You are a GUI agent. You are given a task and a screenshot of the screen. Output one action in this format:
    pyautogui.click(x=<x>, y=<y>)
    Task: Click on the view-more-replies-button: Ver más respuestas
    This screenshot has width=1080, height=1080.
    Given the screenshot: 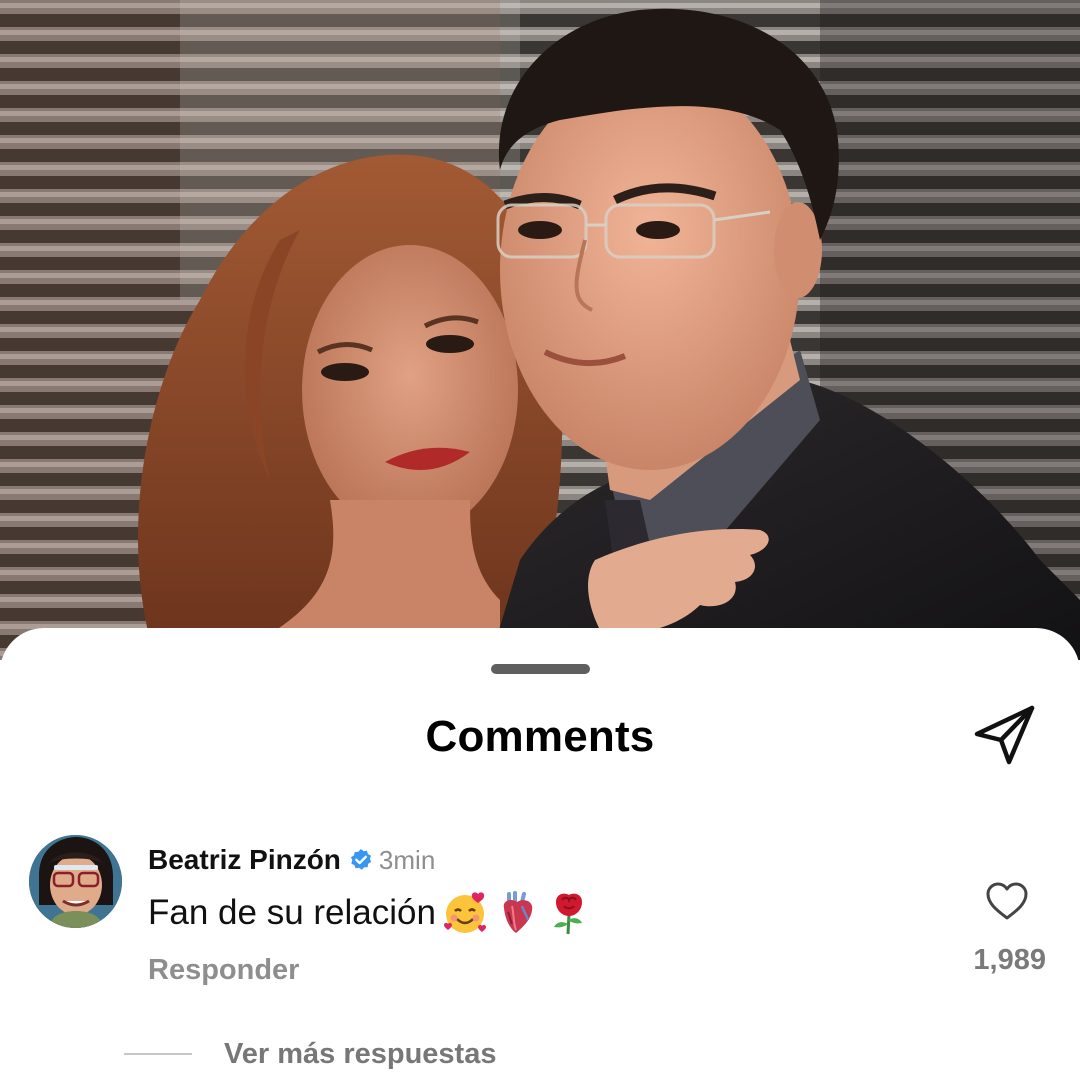 What is the action you would take?
    pyautogui.click(x=310, y=1054)
    